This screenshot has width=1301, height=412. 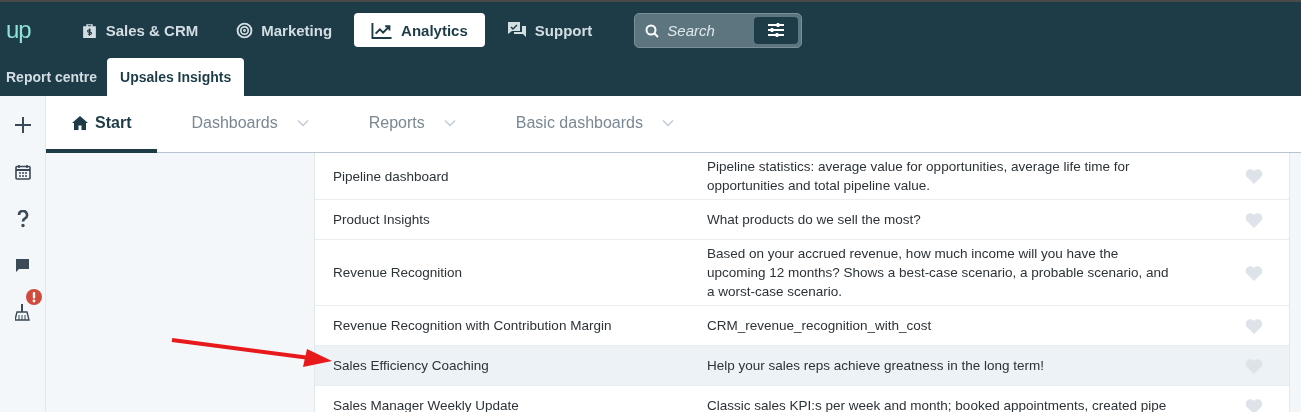 I want to click on calendar-icon, so click(x=22, y=172).